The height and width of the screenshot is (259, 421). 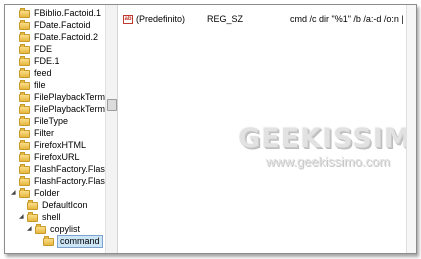 I want to click on tree-item-feed: feed, so click(x=31, y=73).